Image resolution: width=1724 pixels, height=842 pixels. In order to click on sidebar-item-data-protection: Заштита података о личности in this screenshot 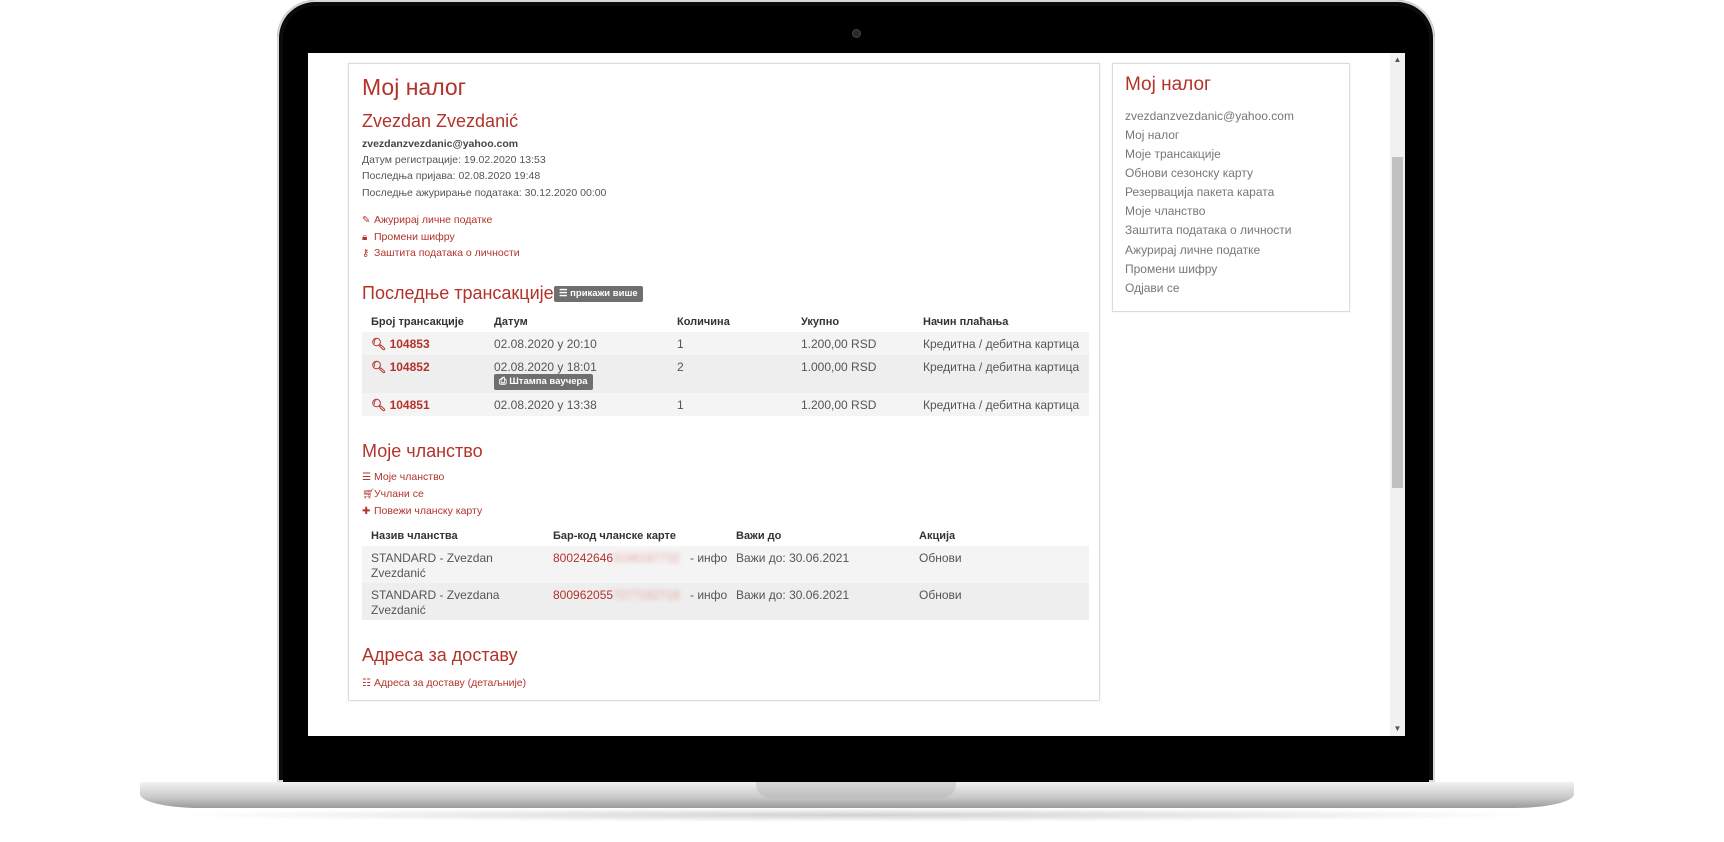, I will do `click(1208, 230)`.